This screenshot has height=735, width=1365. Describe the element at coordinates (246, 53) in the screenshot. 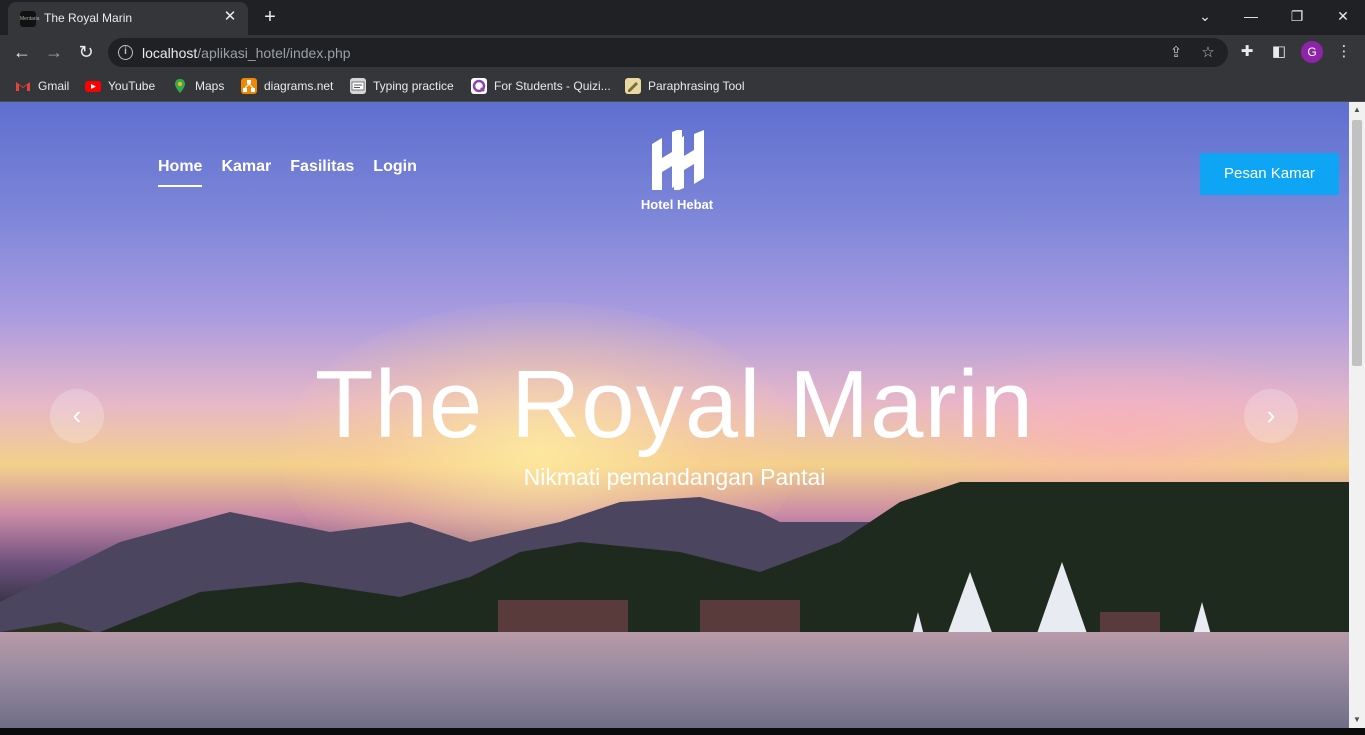

I see `url-text: localhost/aplikasi_hotel/index.php` at that location.